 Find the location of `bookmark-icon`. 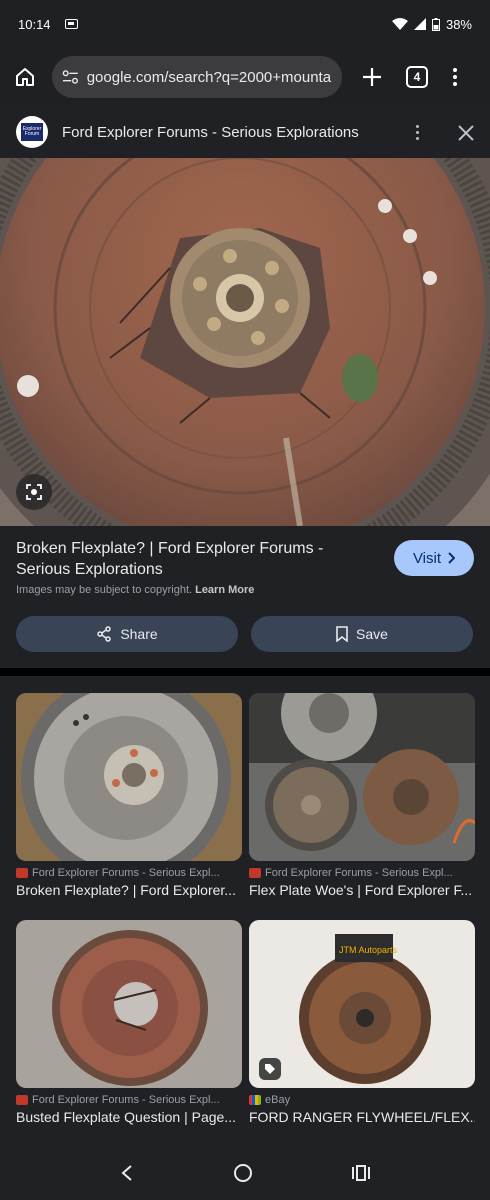

bookmark-icon is located at coordinates (342, 634).